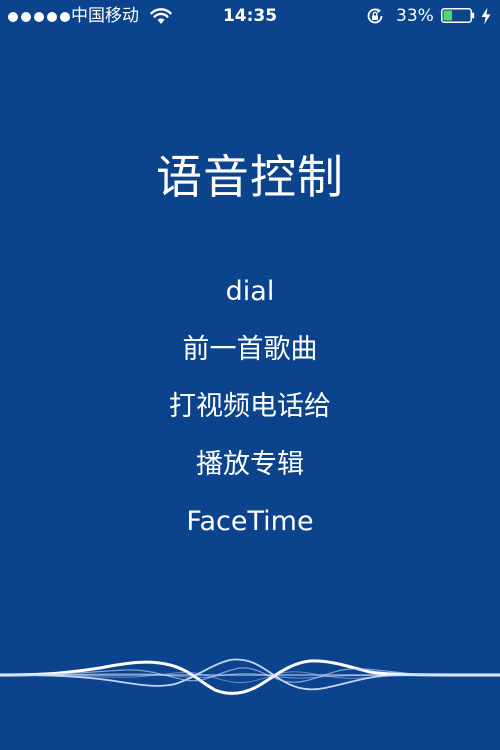 The image size is (500, 750). Describe the element at coordinates (415, 16) in the screenshot. I see `battery-percentage: 33%` at that location.